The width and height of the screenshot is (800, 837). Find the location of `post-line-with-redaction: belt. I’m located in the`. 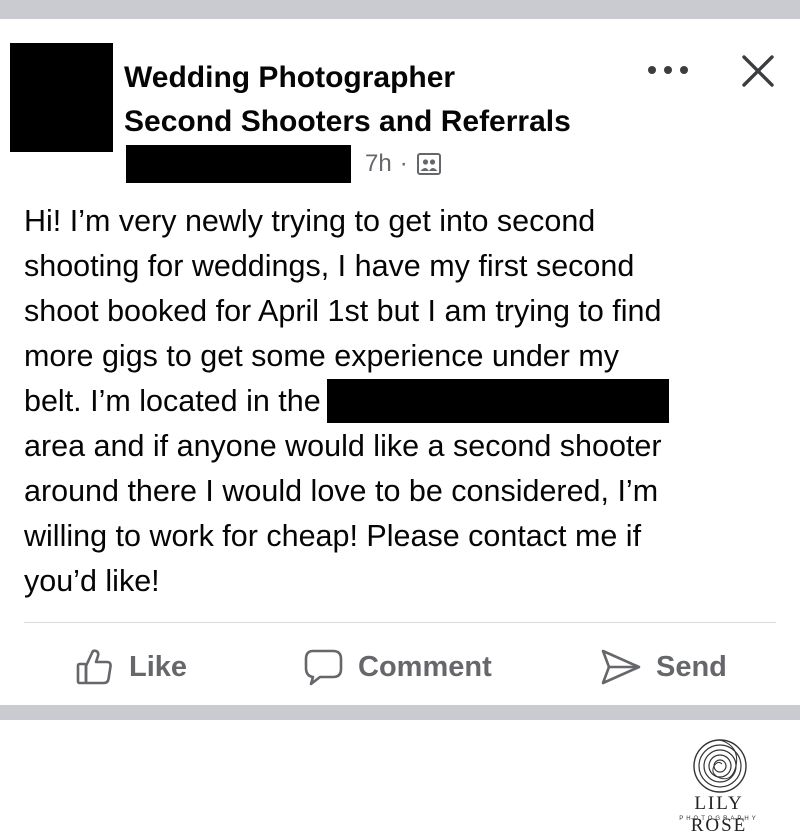

post-line-with-redaction: belt. I’m located in the is located at coordinates (404, 401).